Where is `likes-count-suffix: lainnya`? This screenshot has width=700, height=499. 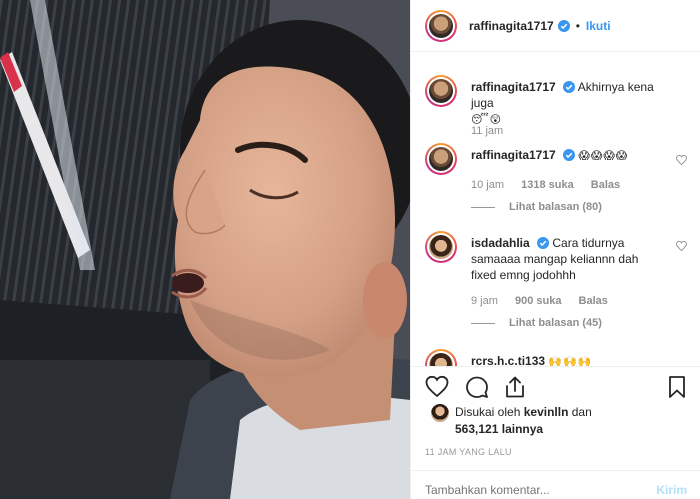 likes-count-suffix: lainnya is located at coordinates (522, 429).